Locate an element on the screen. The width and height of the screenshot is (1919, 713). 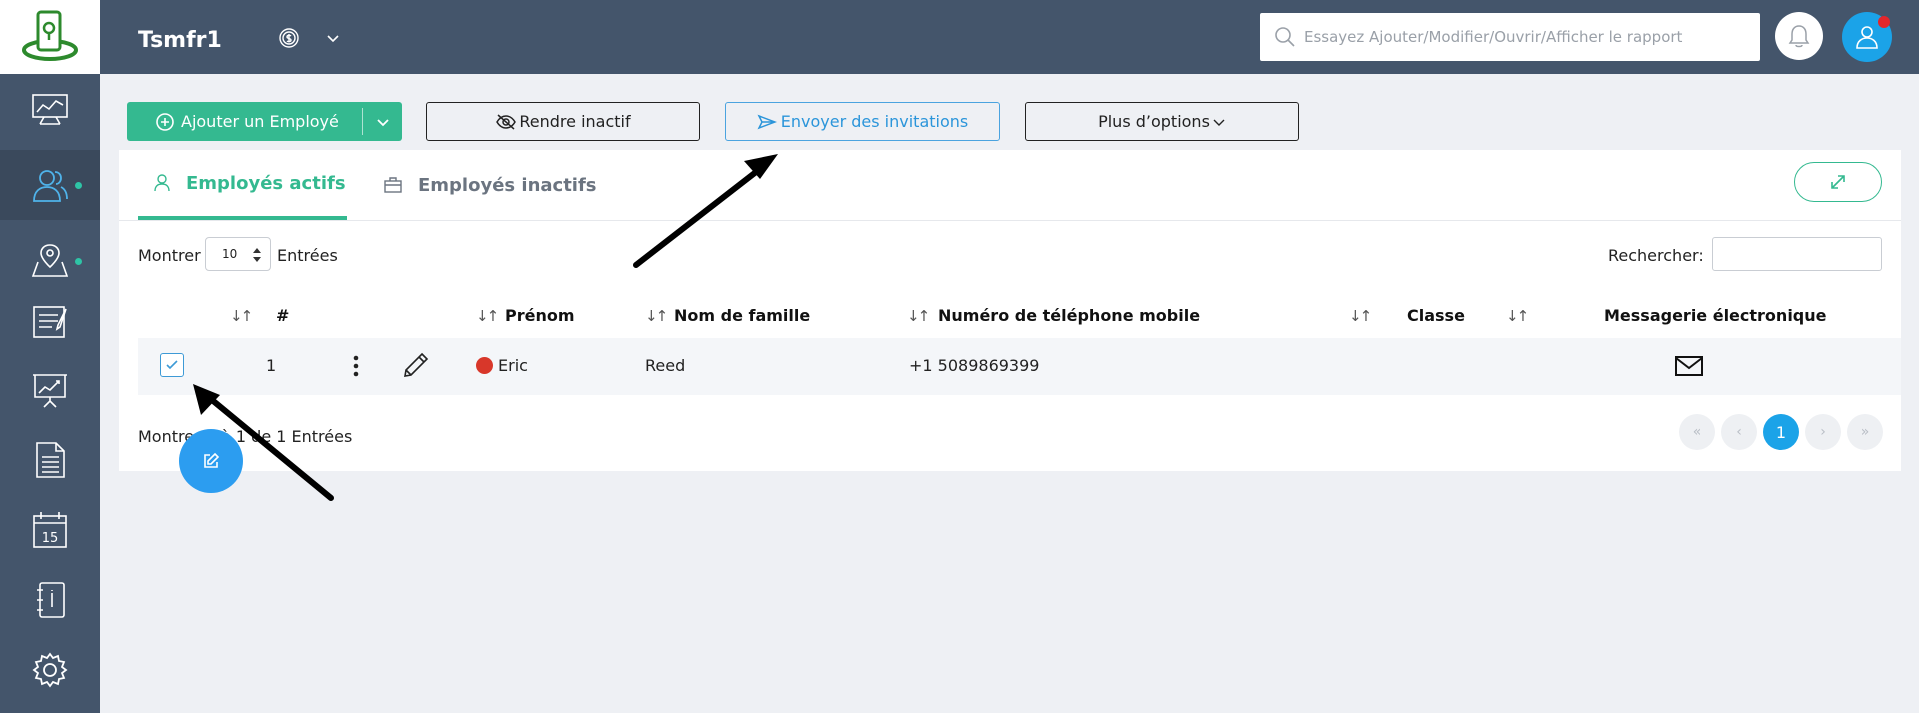
row-number: 1 is located at coordinates (271, 365).